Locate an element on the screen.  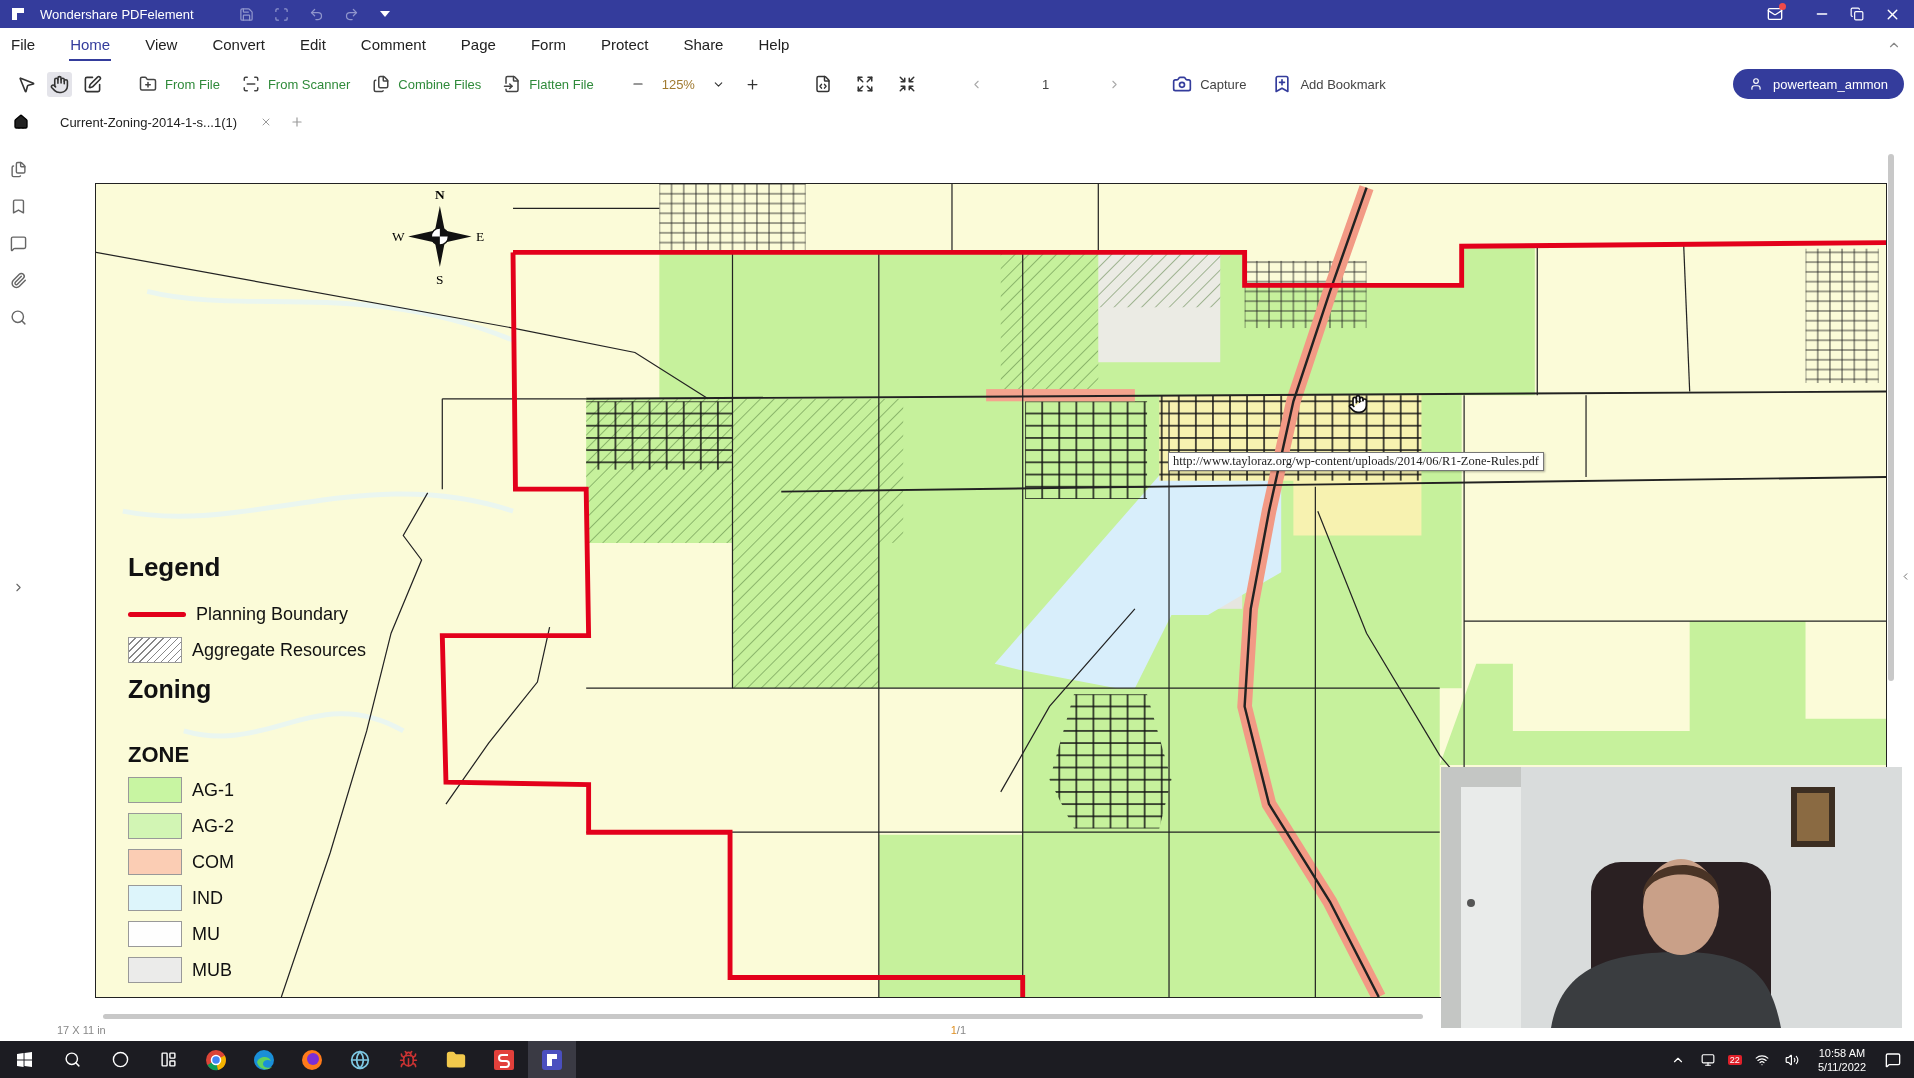
menu-item: File is located at coordinates (23, 45).